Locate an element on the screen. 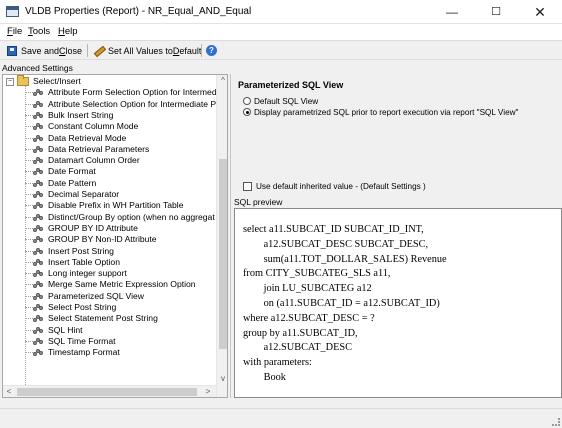 The width and height of the screenshot is (562, 428). tree-item: Constant Column Mode is located at coordinates (109, 126).